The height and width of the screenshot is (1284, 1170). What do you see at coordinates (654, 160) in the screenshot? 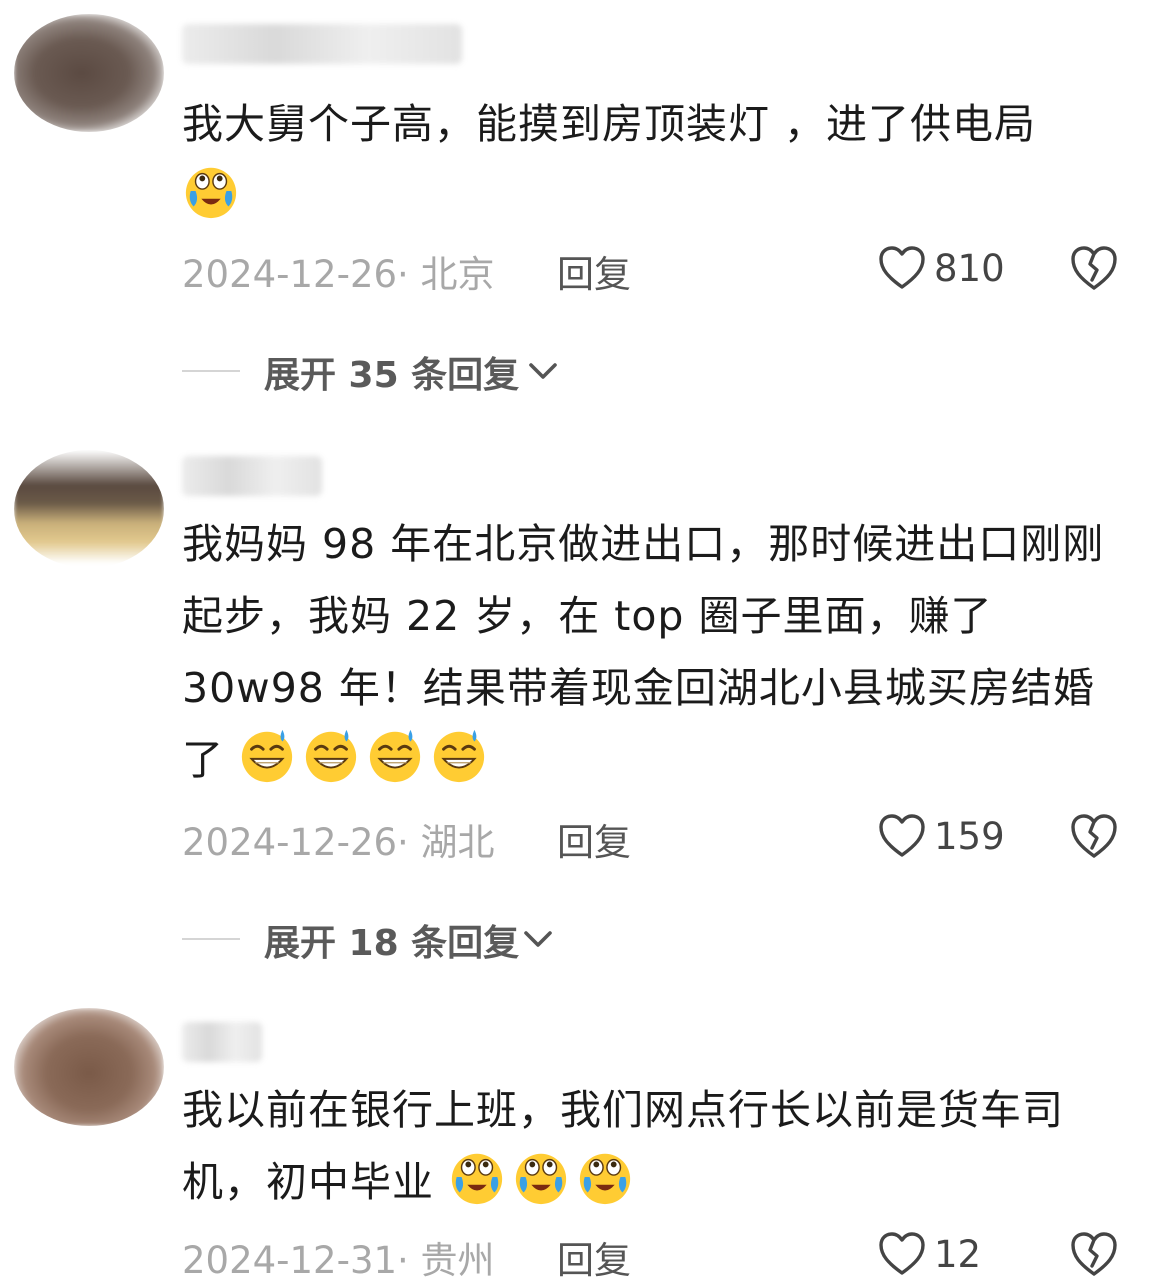
I see `comment-text: 我大舅个子高，能摸到房顶装灯 ，进了供电局` at bounding box center [654, 160].